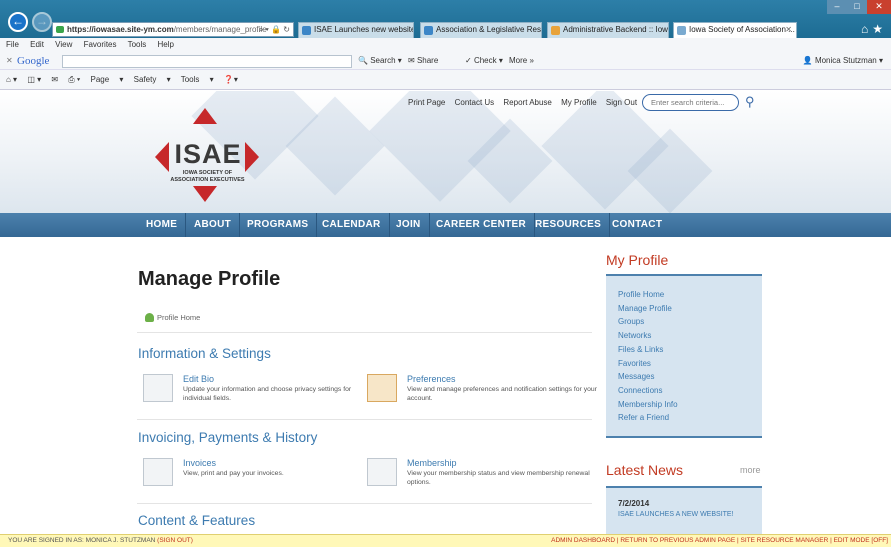  What do you see at coordinates (690, 309) in the screenshot?
I see `sidebar-item-manage-profile: Manage Profile` at bounding box center [690, 309].